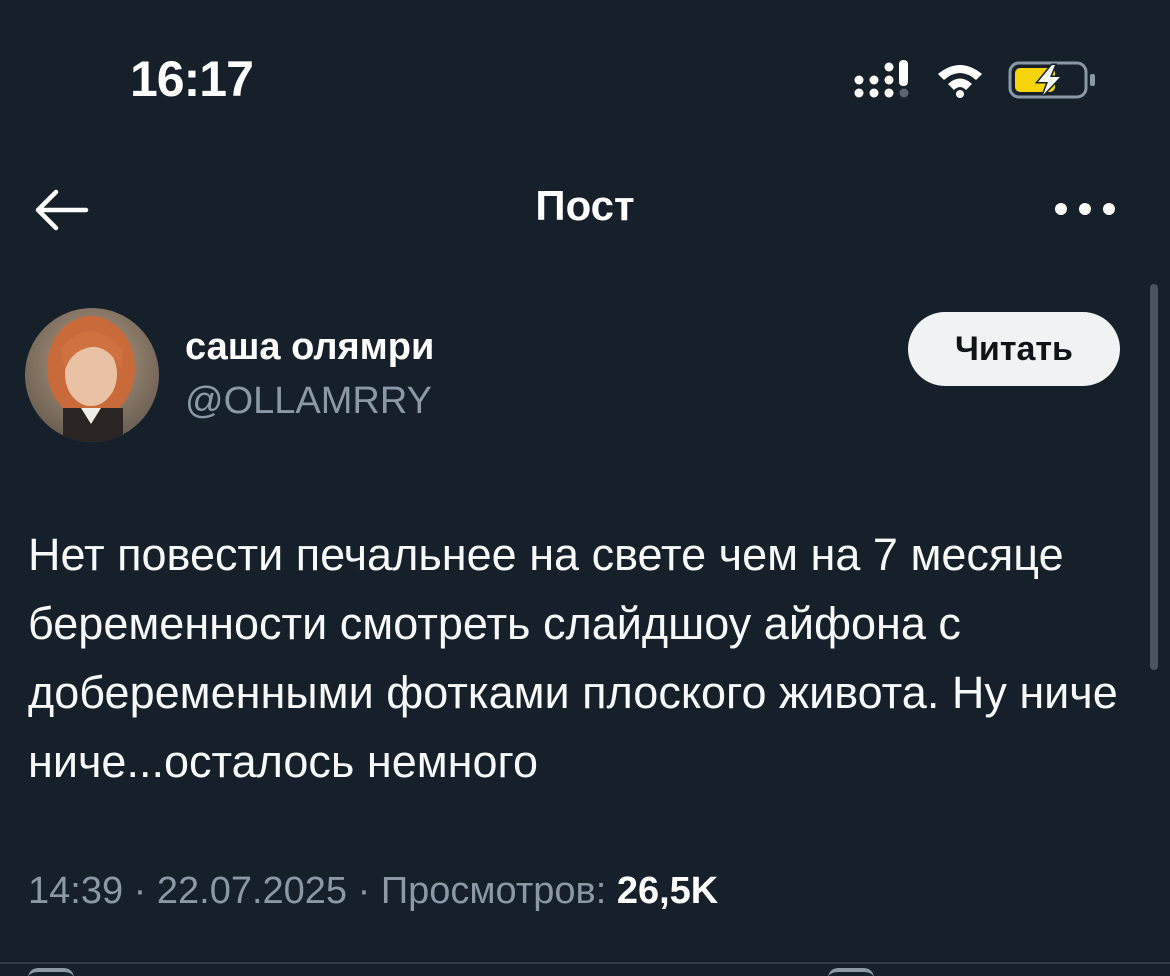  What do you see at coordinates (585, 205) in the screenshot?
I see `page-title: Пост` at bounding box center [585, 205].